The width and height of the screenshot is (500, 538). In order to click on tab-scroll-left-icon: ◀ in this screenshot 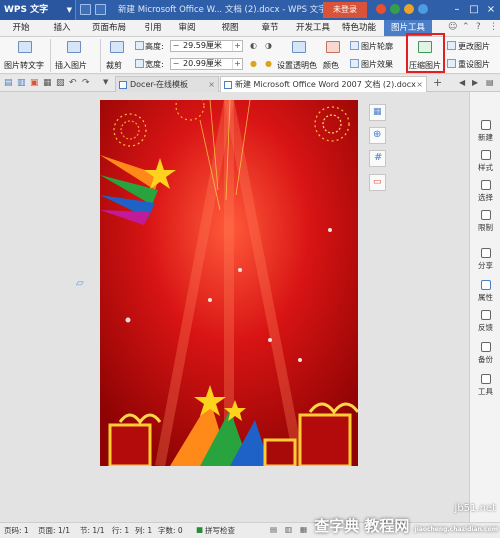, I will do `click(462, 82)`.